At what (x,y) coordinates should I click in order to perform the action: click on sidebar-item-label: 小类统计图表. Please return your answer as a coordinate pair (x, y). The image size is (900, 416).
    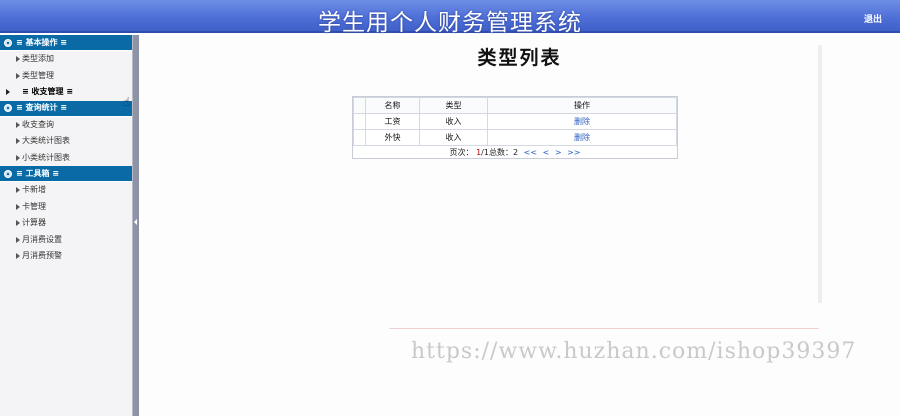
    Looking at the image, I should click on (46, 157).